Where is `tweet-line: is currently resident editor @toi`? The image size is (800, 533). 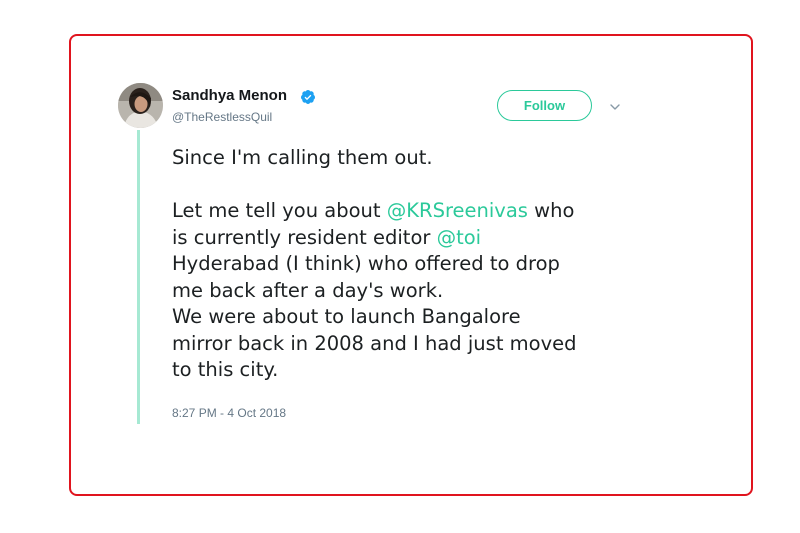 tweet-line: is currently resident editor @toi is located at coordinates (407, 238).